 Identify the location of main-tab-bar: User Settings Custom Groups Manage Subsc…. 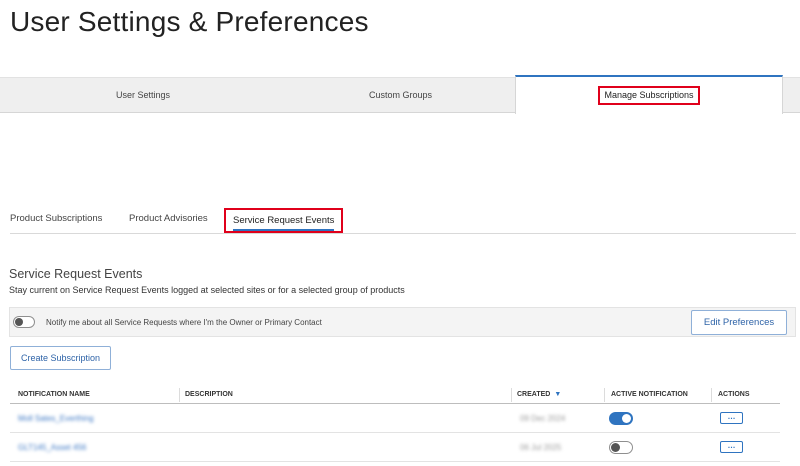
(400, 94).